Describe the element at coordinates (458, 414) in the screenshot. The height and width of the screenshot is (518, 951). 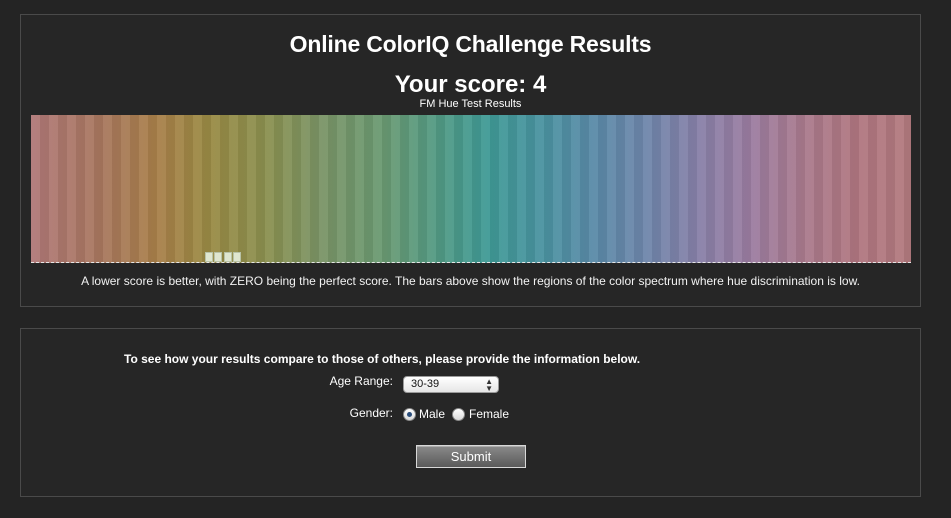
I see `gender-female-radio` at that location.